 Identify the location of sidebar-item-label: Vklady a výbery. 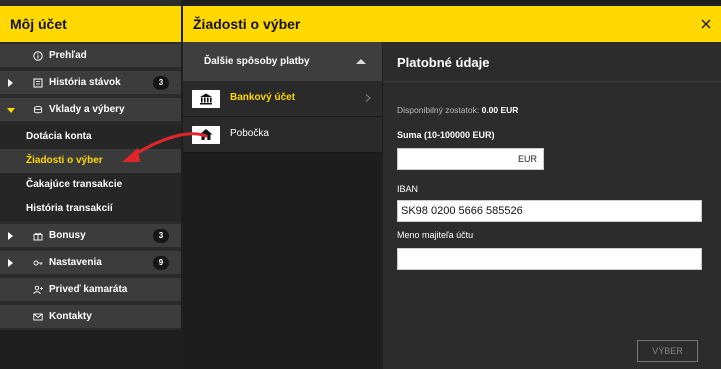
(87, 109).